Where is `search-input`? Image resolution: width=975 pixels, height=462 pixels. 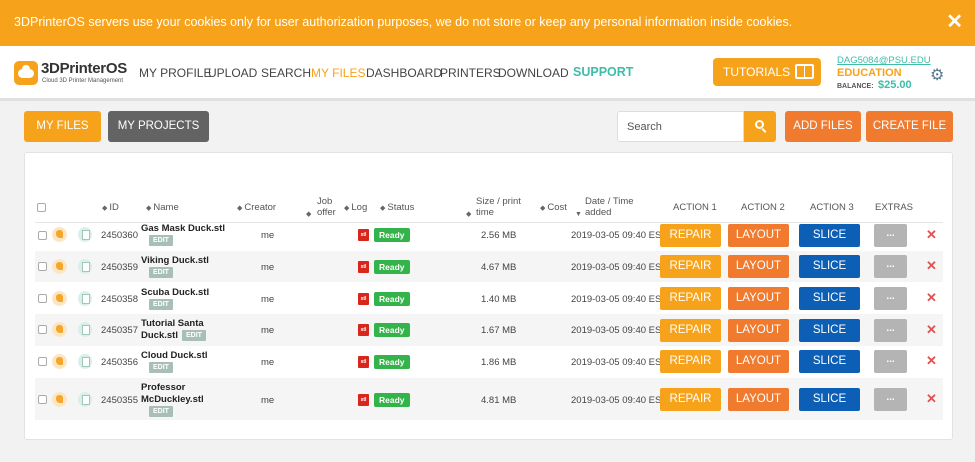 search-input is located at coordinates (680, 126).